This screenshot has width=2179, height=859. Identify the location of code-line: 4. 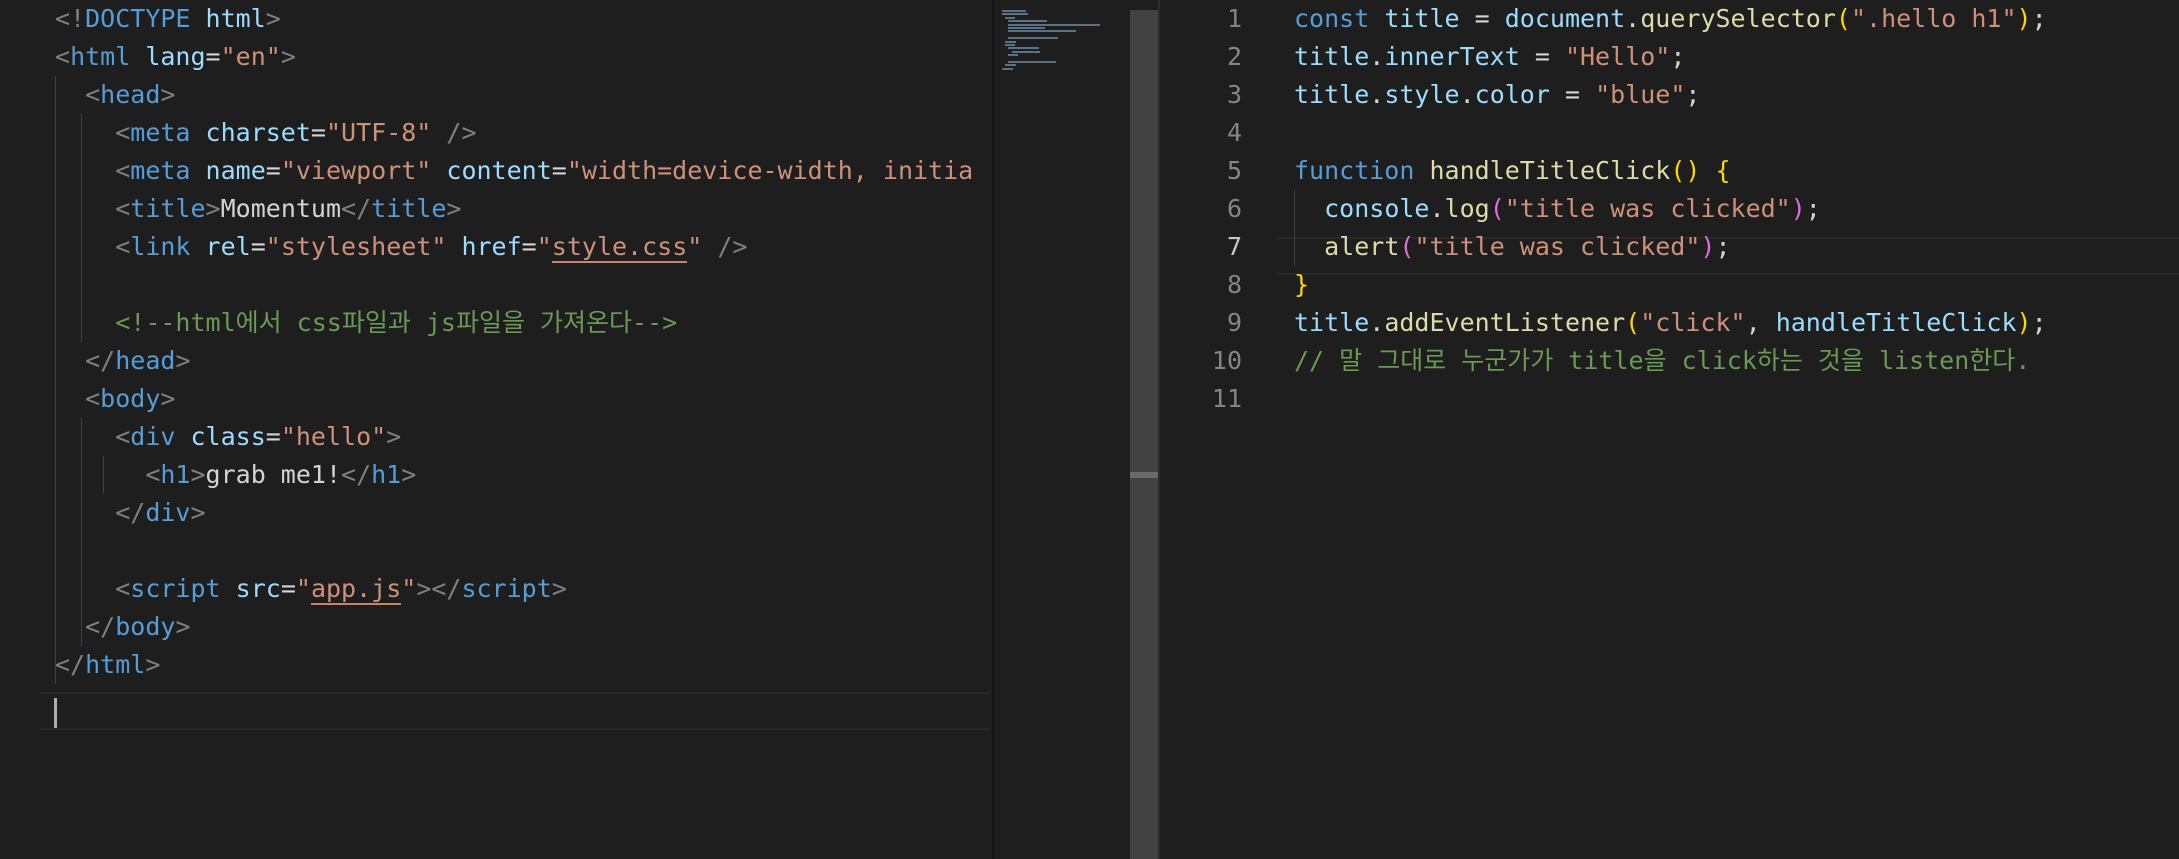
(1669, 133).